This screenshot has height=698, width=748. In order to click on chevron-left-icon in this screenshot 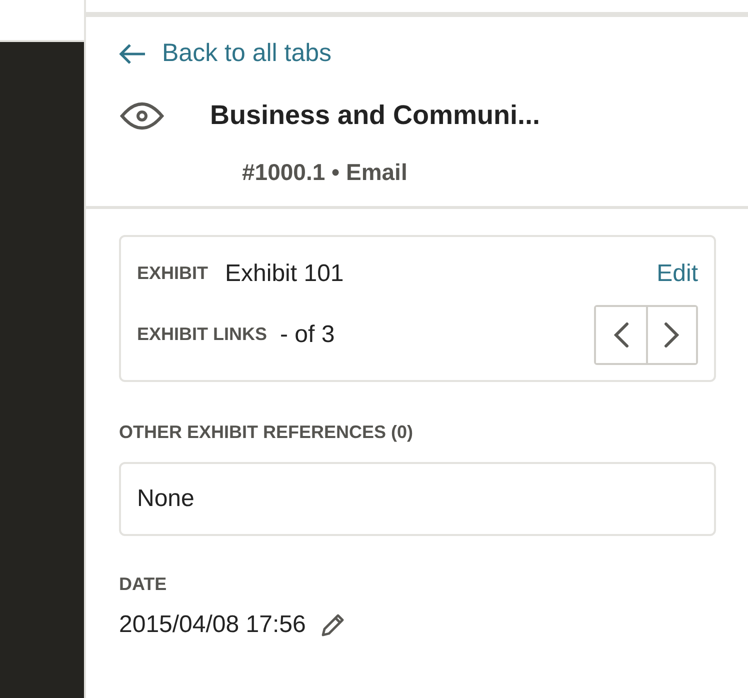, I will do `click(621, 335)`.